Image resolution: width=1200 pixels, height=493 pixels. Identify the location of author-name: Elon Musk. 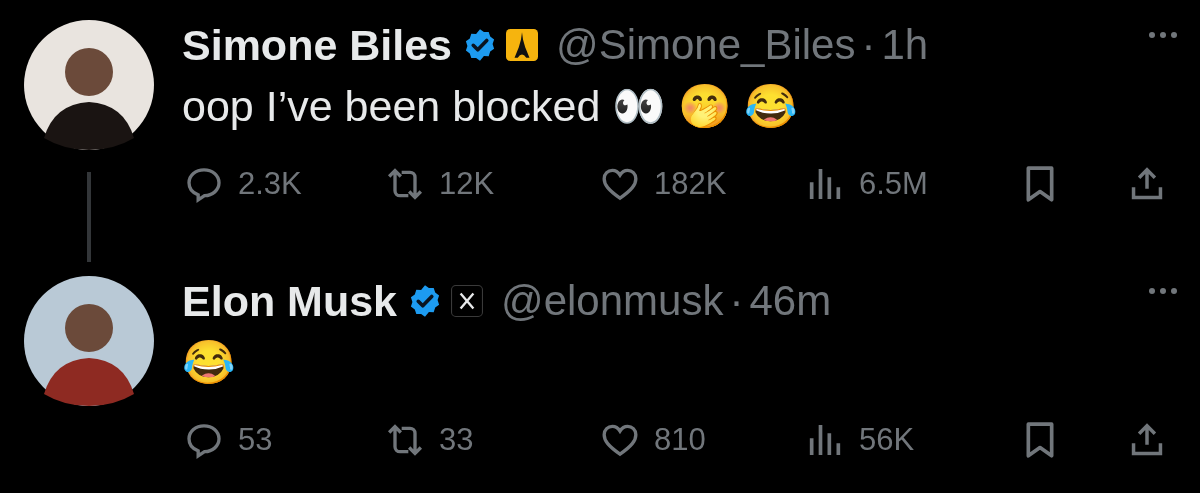
(290, 301).